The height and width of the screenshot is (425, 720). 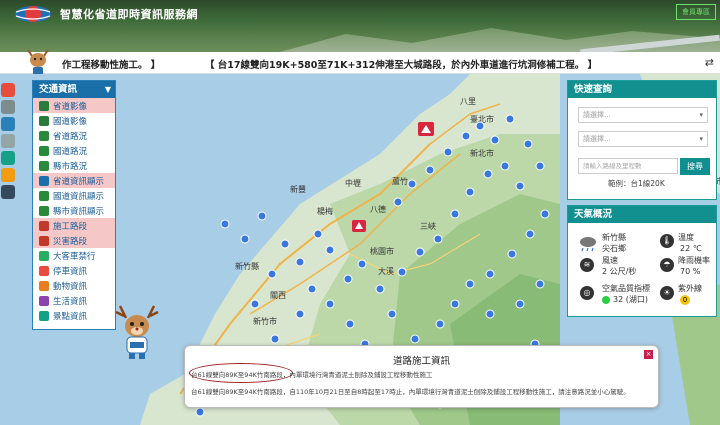 What do you see at coordinates (8, 158) in the screenshot?
I see `map-icon` at bounding box center [8, 158].